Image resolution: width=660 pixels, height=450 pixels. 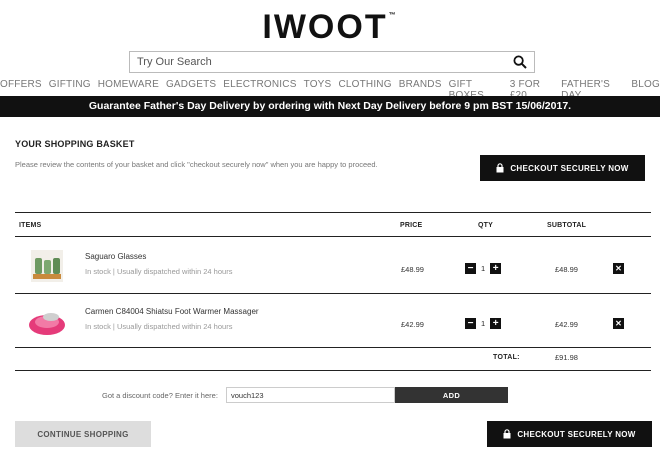 What do you see at coordinates (333, 347) in the screenshot?
I see `table-bottom-rule` at bounding box center [333, 347].